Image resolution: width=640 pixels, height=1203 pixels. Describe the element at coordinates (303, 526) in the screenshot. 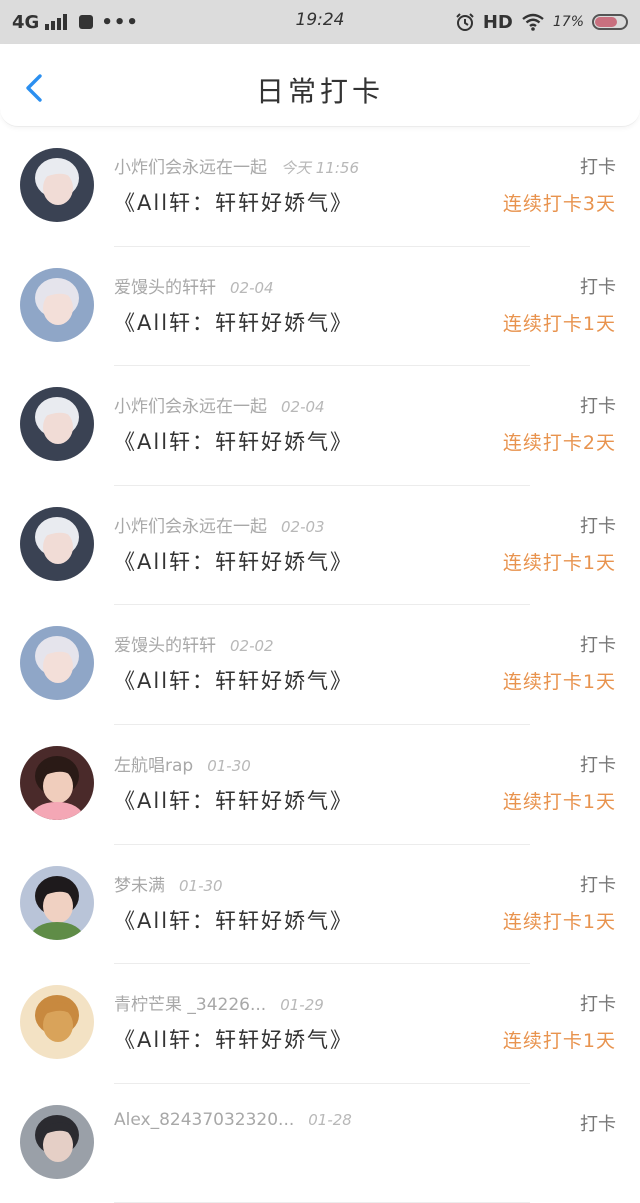

I see `item-date: 02-03` at that location.